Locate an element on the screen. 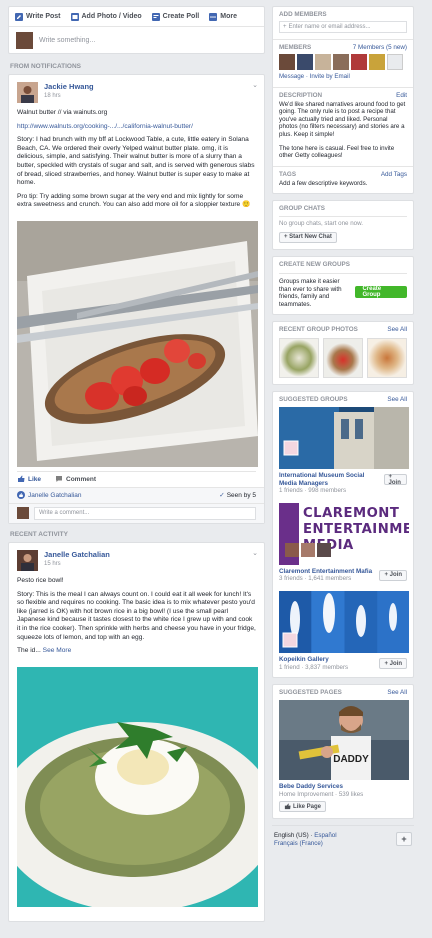 This screenshot has width=432, height=938. tab-create-poll: Create Poll is located at coordinates (175, 16).